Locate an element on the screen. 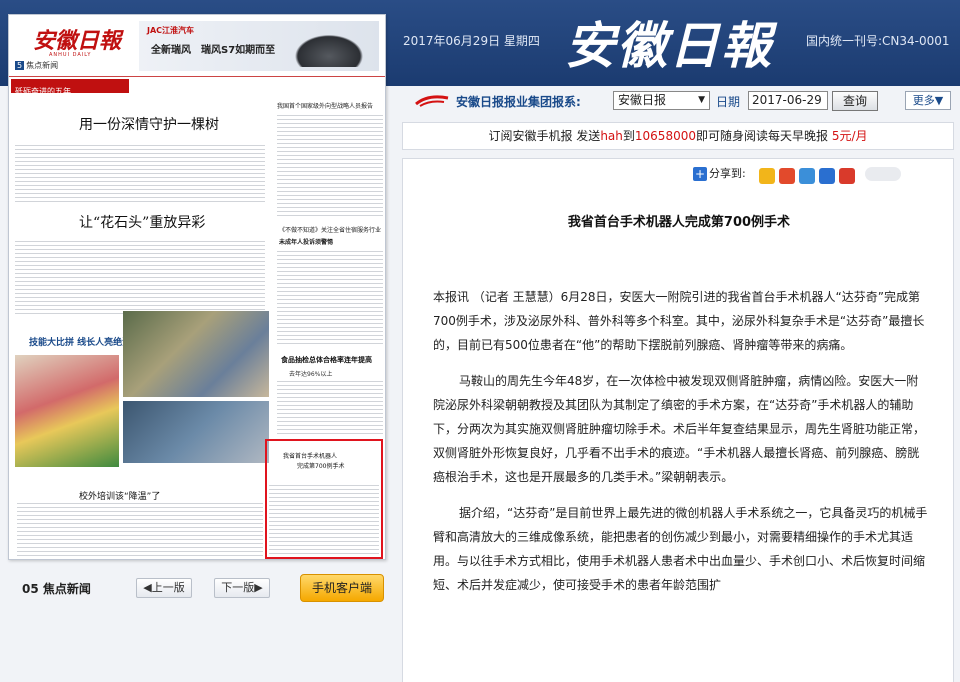 The height and width of the screenshot is (682, 960). newspaper-headline: 校外培训该“降温”了 is located at coordinates (119, 495).